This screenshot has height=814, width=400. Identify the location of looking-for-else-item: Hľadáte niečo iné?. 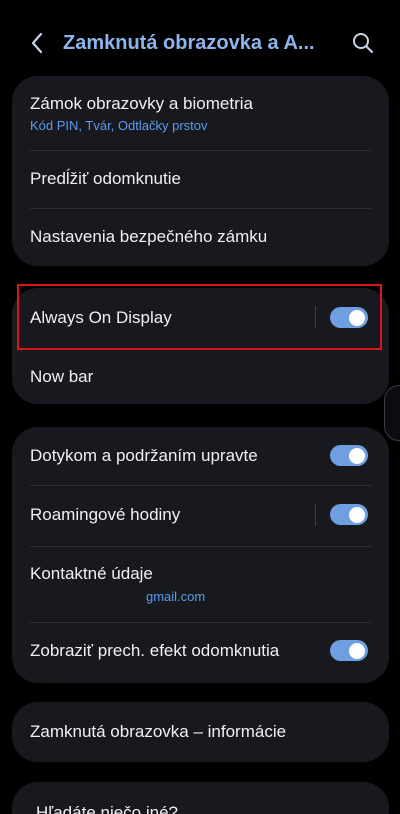
(200, 798).